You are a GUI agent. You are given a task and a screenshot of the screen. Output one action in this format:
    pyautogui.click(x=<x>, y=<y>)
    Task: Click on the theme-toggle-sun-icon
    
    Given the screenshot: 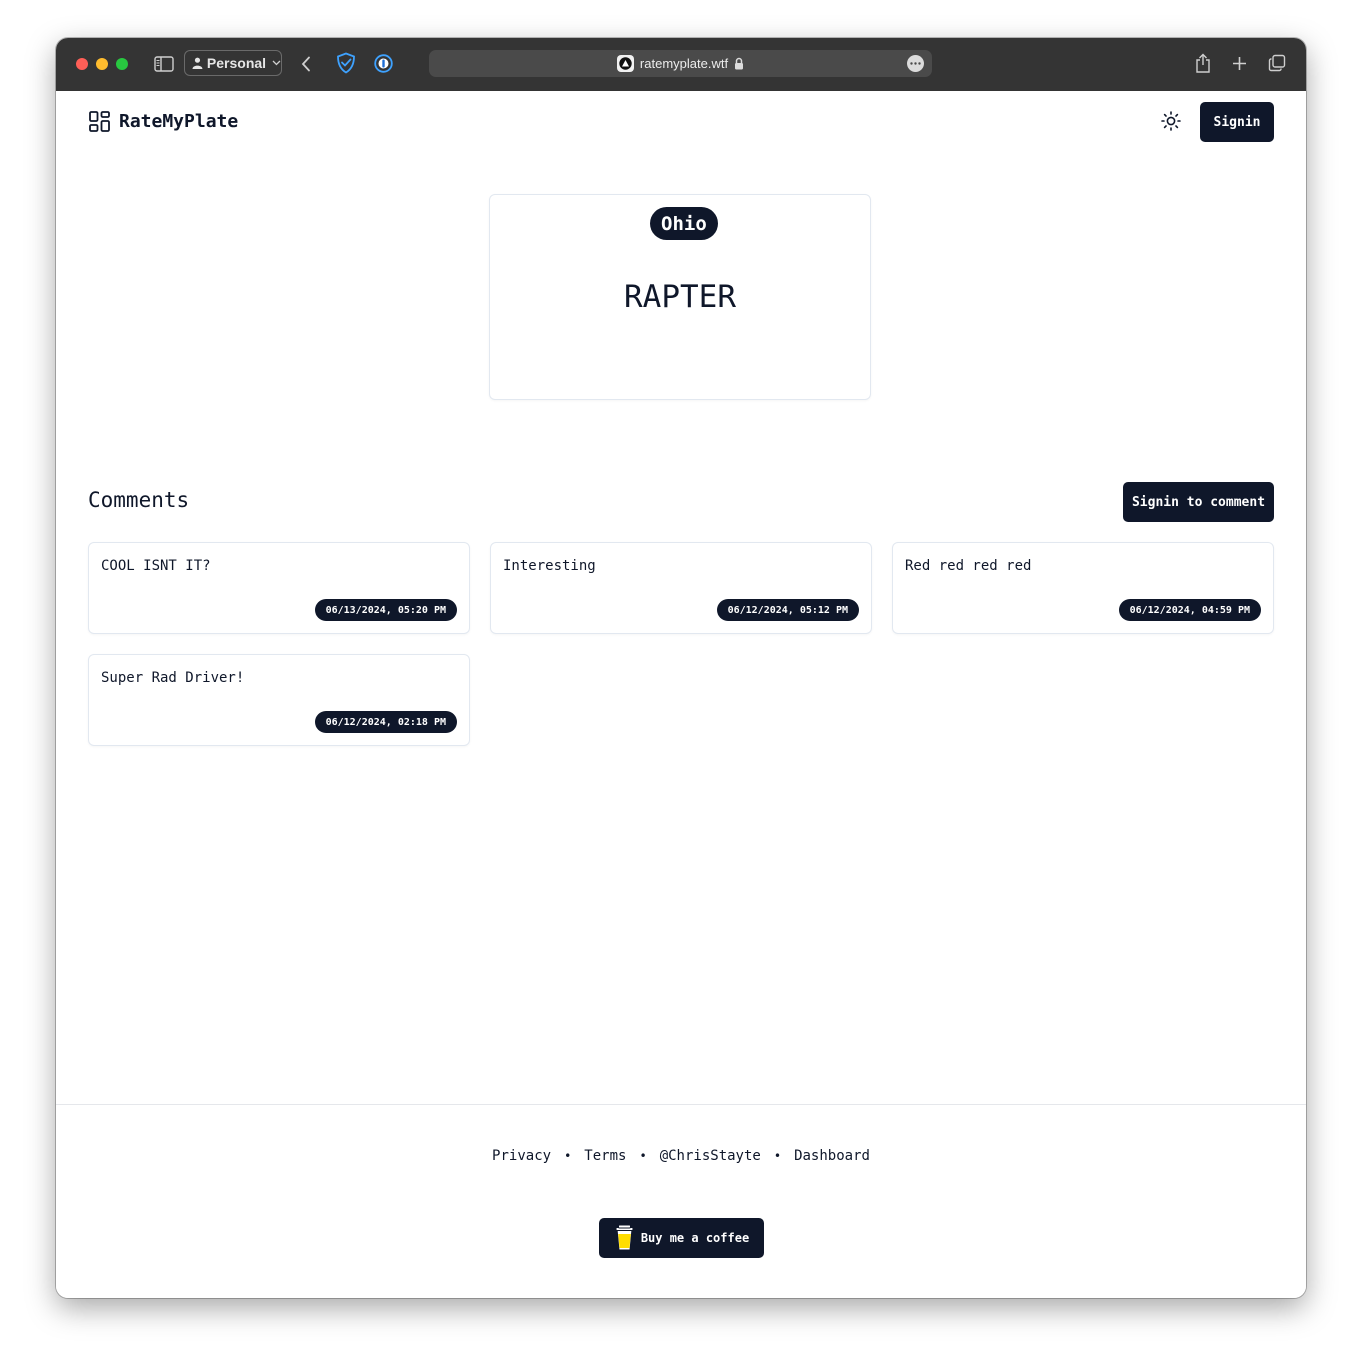 What is the action you would take?
    pyautogui.click(x=1171, y=121)
    